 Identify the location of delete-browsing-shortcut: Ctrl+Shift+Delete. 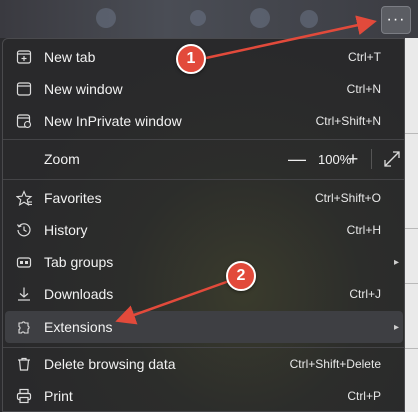
(335, 364).